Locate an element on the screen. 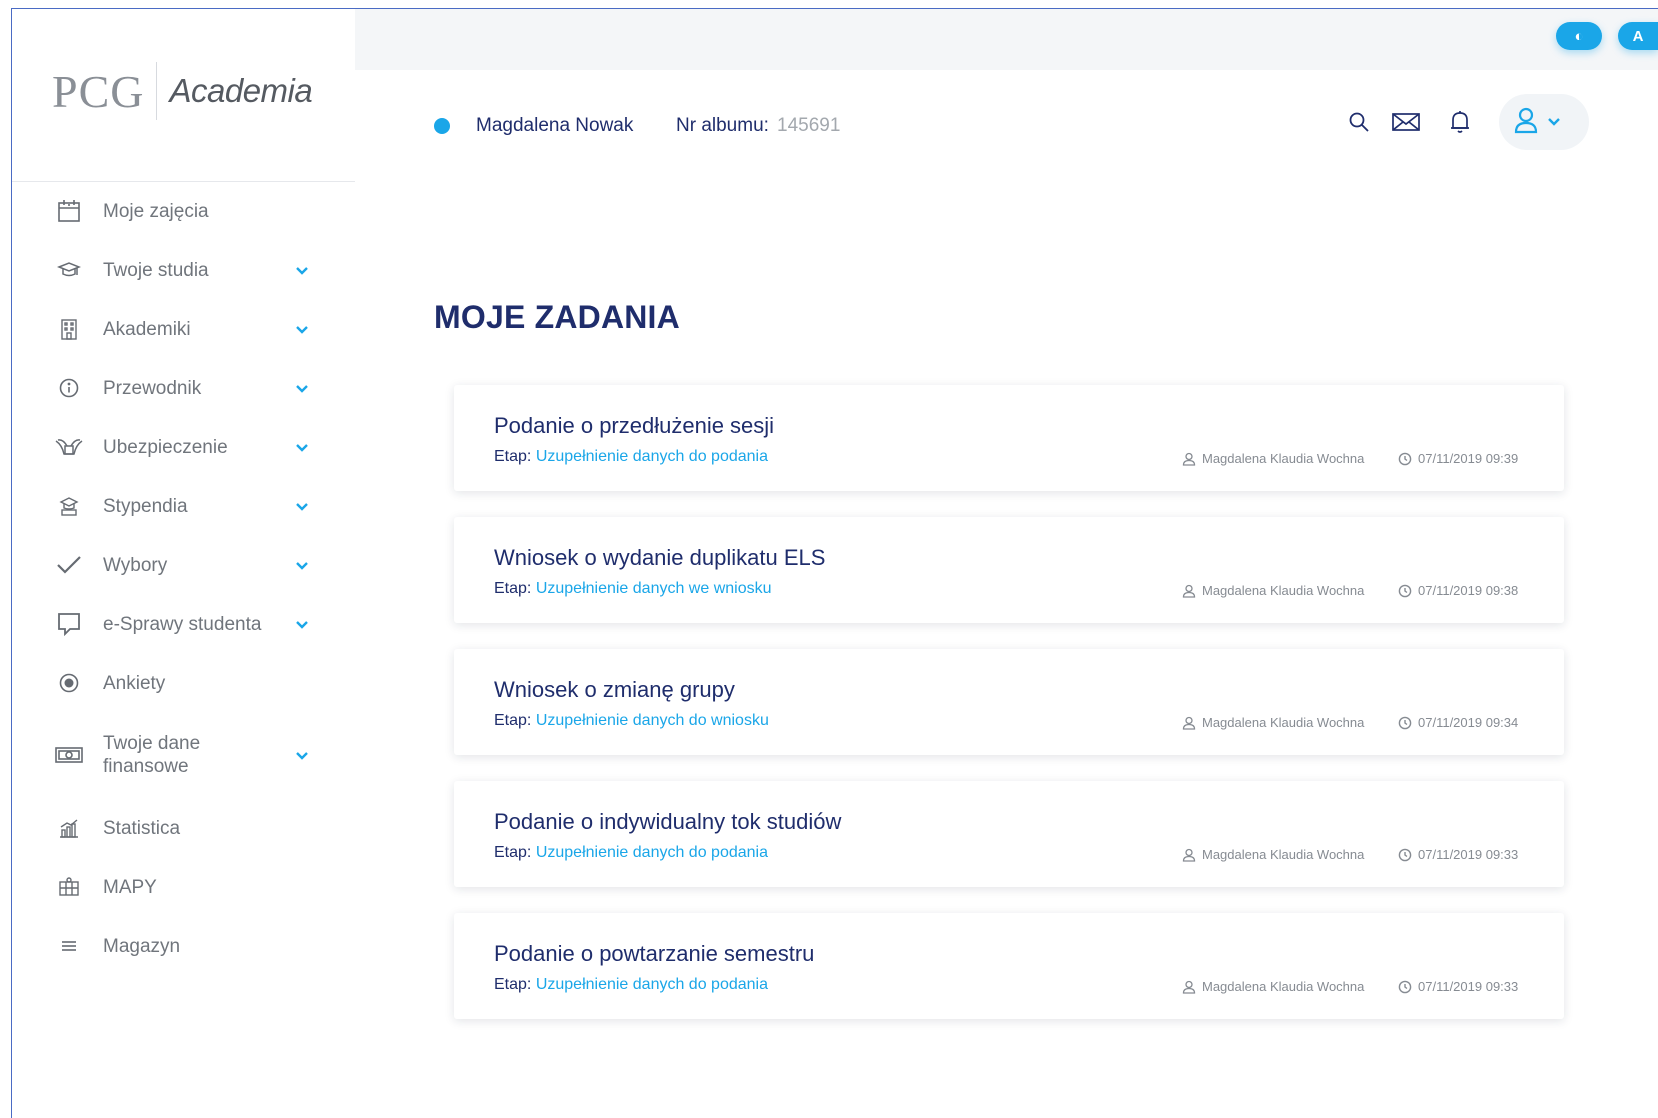 Image resolution: width=1658 pixels, height=1118 pixels. contrast-toggle-button: ◐ is located at coordinates (1579, 36).